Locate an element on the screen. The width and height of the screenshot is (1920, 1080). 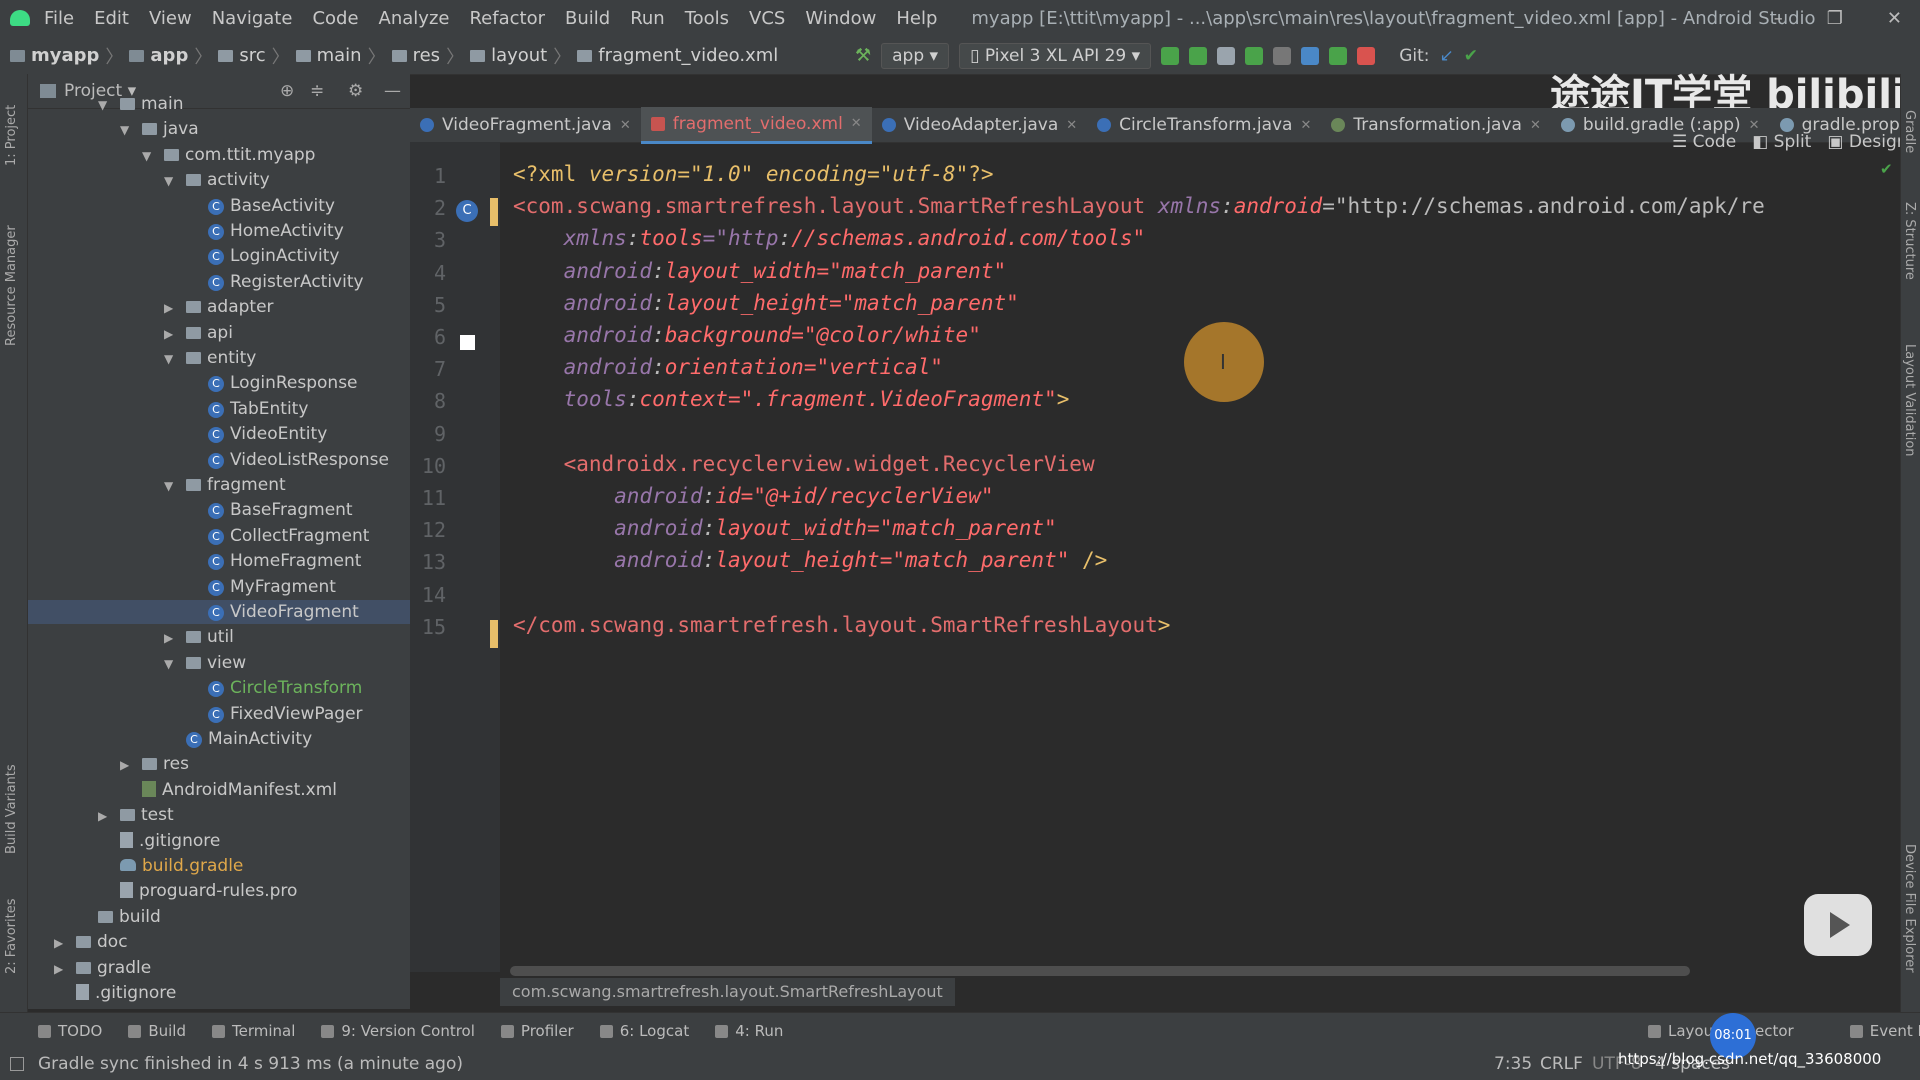
tree-item: C CollectFragment is located at coordinates (219, 536).